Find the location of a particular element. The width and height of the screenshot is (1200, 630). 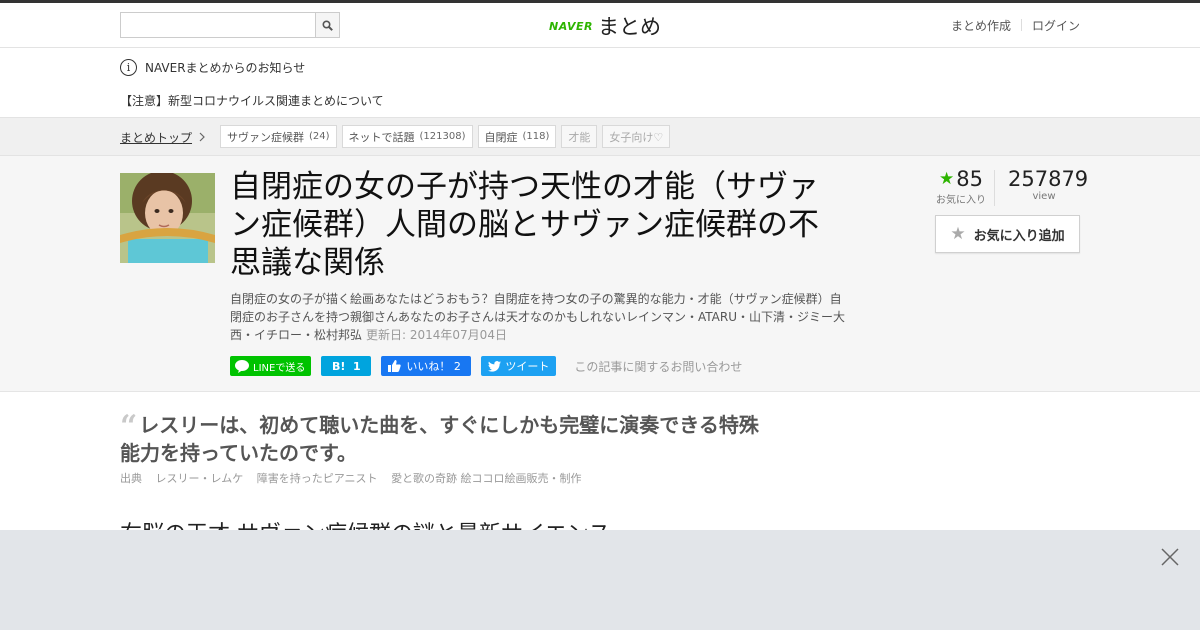

contact-link: この記事に関するお問い合わせ is located at coordinates (658, 366).